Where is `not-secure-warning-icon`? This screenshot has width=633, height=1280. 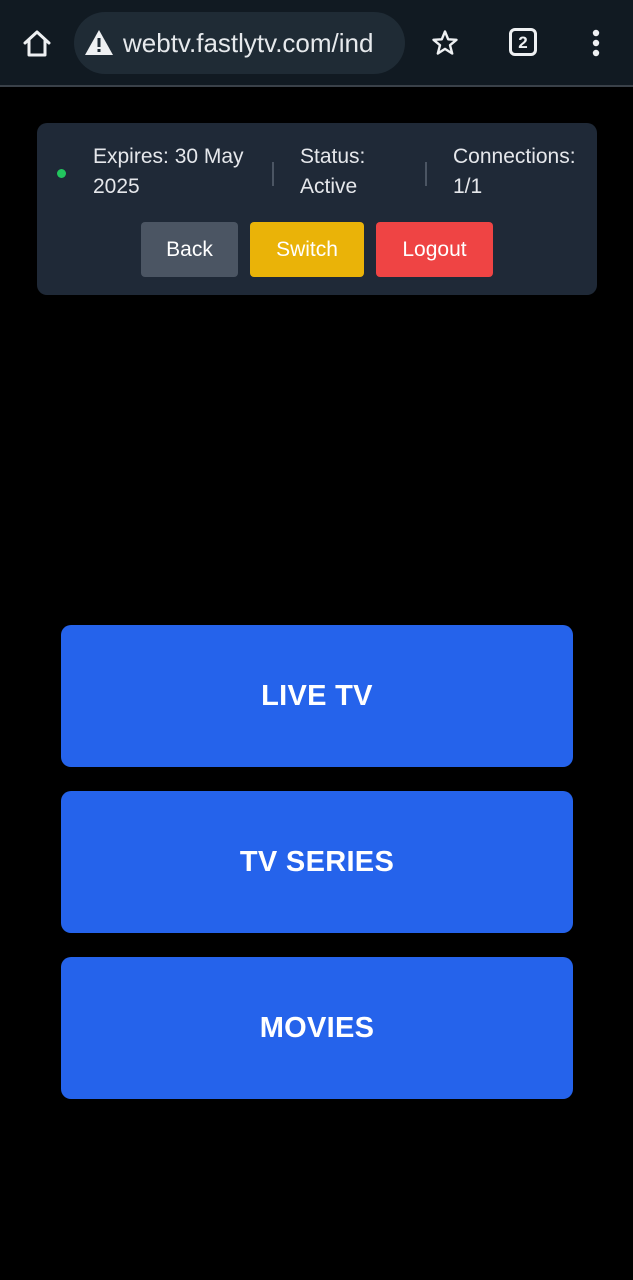
not-secure-warning-icon is located at coordinates (99, 42).